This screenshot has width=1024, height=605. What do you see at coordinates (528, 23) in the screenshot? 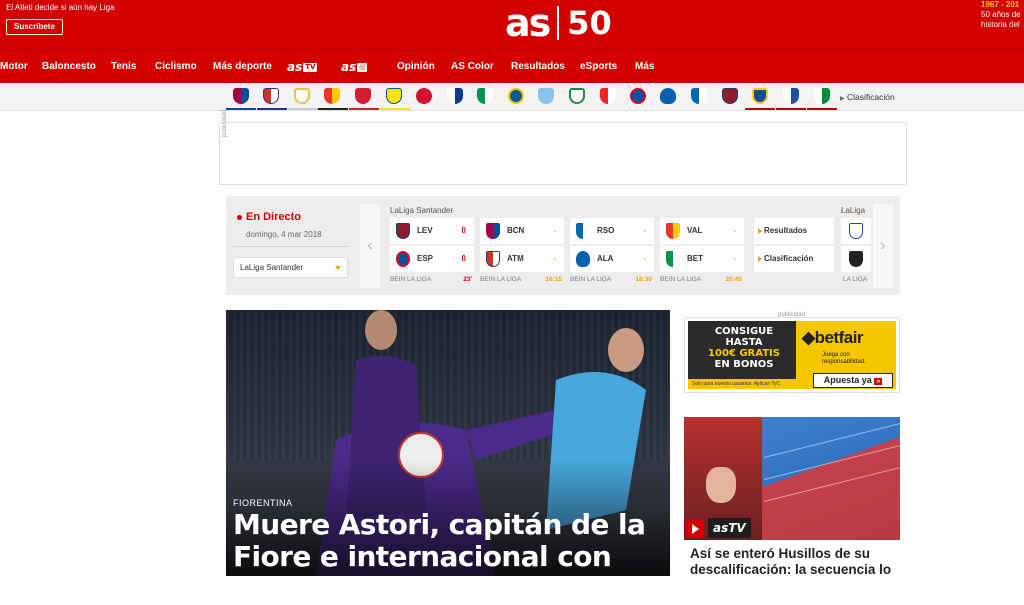
I see `logo-text: as` at bounding box center [528, 23].